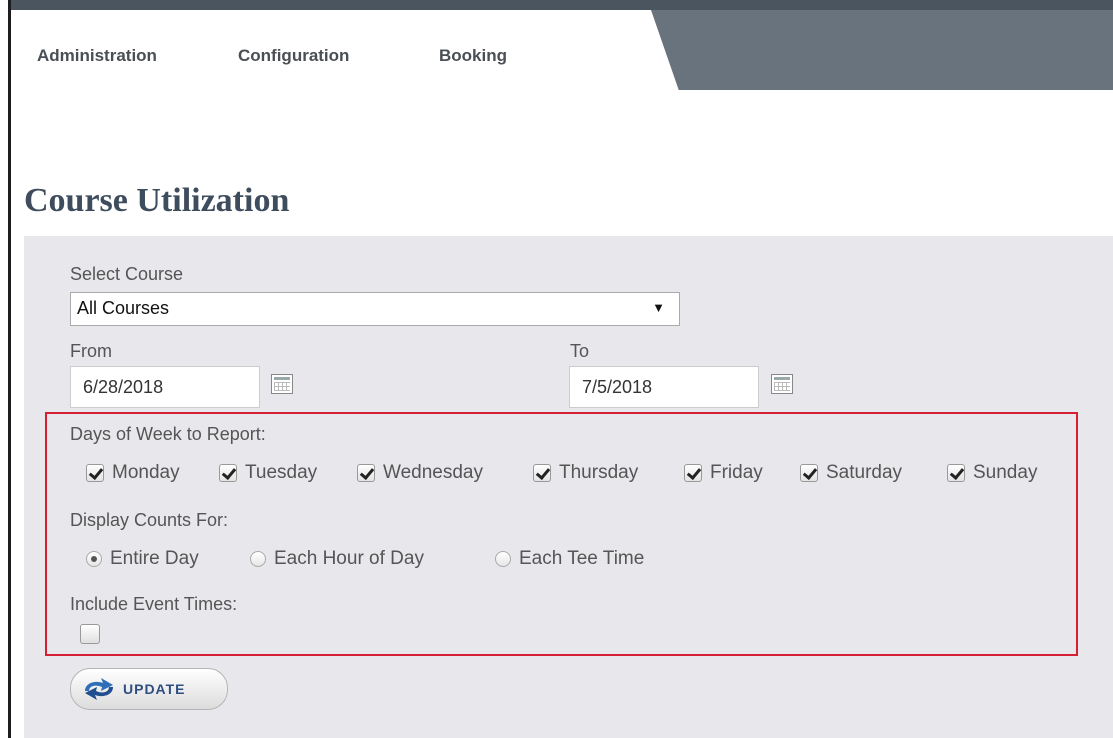 Image resolution: width=1113 pixels, height=738 pixels. I want to click on tab-configuration: Configuration, so click(293, 56).